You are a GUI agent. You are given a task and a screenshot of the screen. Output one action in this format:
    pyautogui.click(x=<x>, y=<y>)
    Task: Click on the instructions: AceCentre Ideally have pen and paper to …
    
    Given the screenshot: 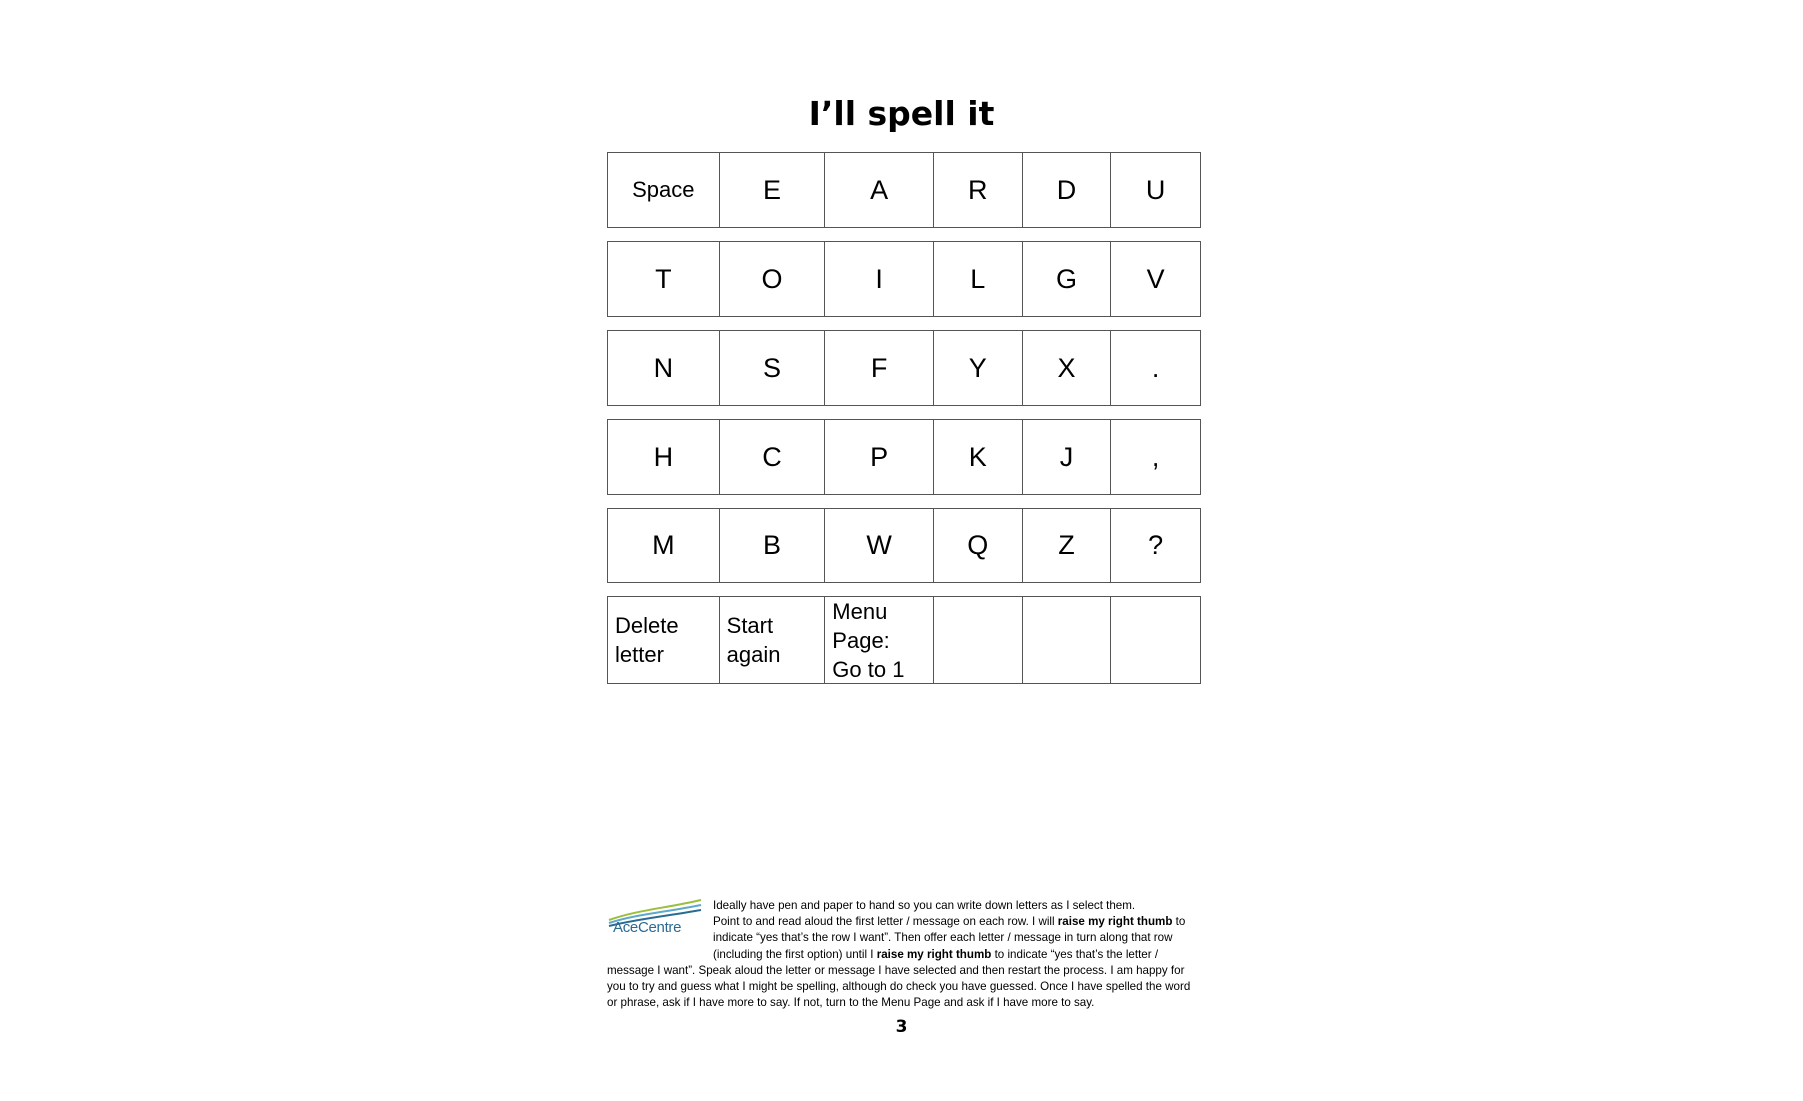 What is the action you would take?
    pyautogui.click(x=904, y=954)
    